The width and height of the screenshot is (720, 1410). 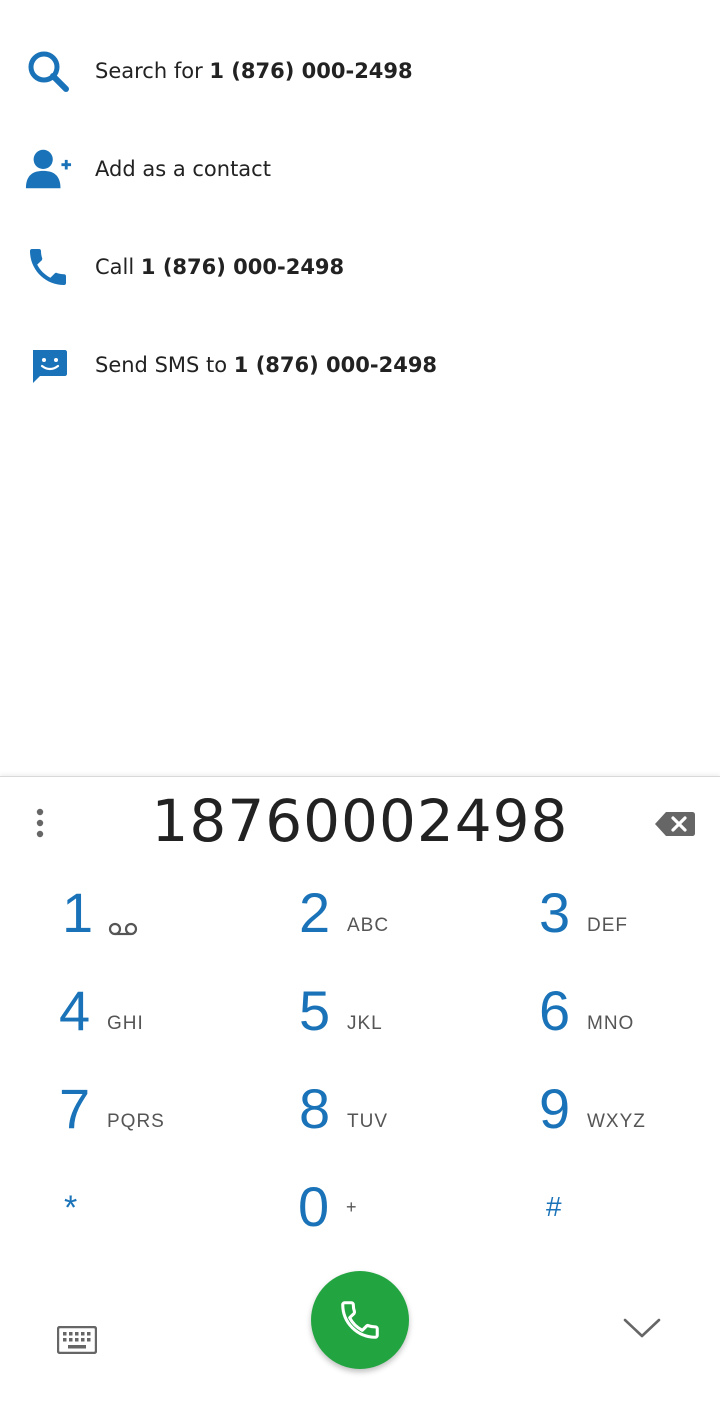 What do you see at coordinates (75, 1010) in the screenshot?
I see `key-digit: 4` at bounding box center [75, 1010].